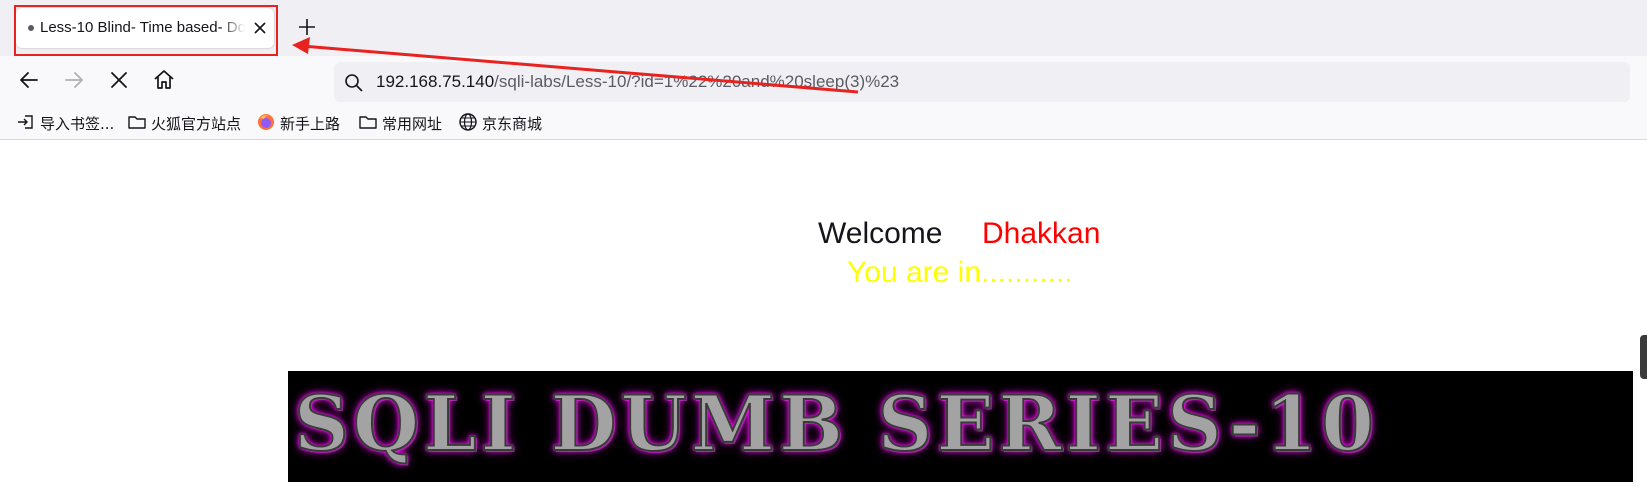 The image size is (1647, 494). I want to click on banner-title: SQLI DUMB SERIES-10, so click(835, 423).